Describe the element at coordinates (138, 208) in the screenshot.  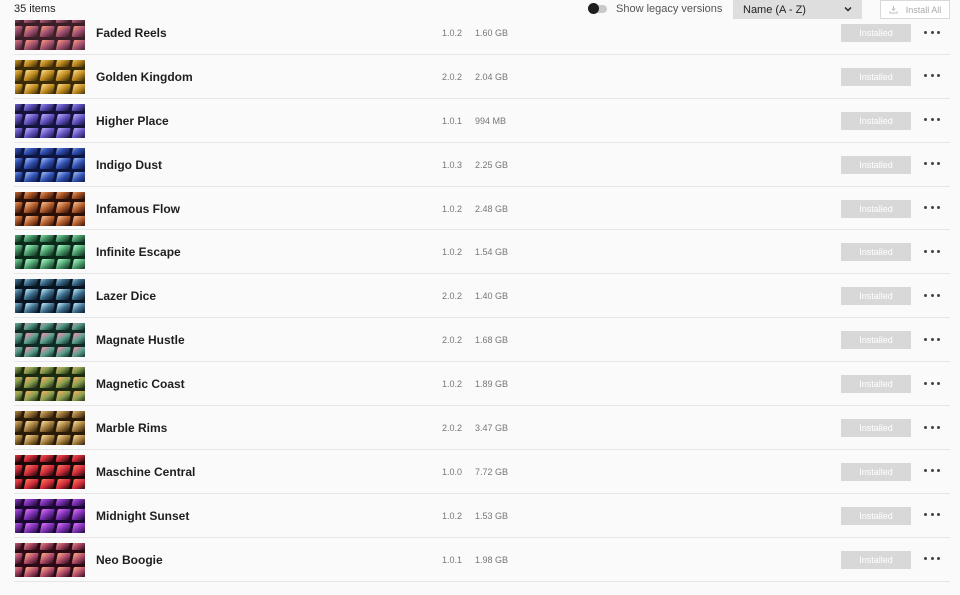
I see `expansion-name: Infamous Flow` at that location.